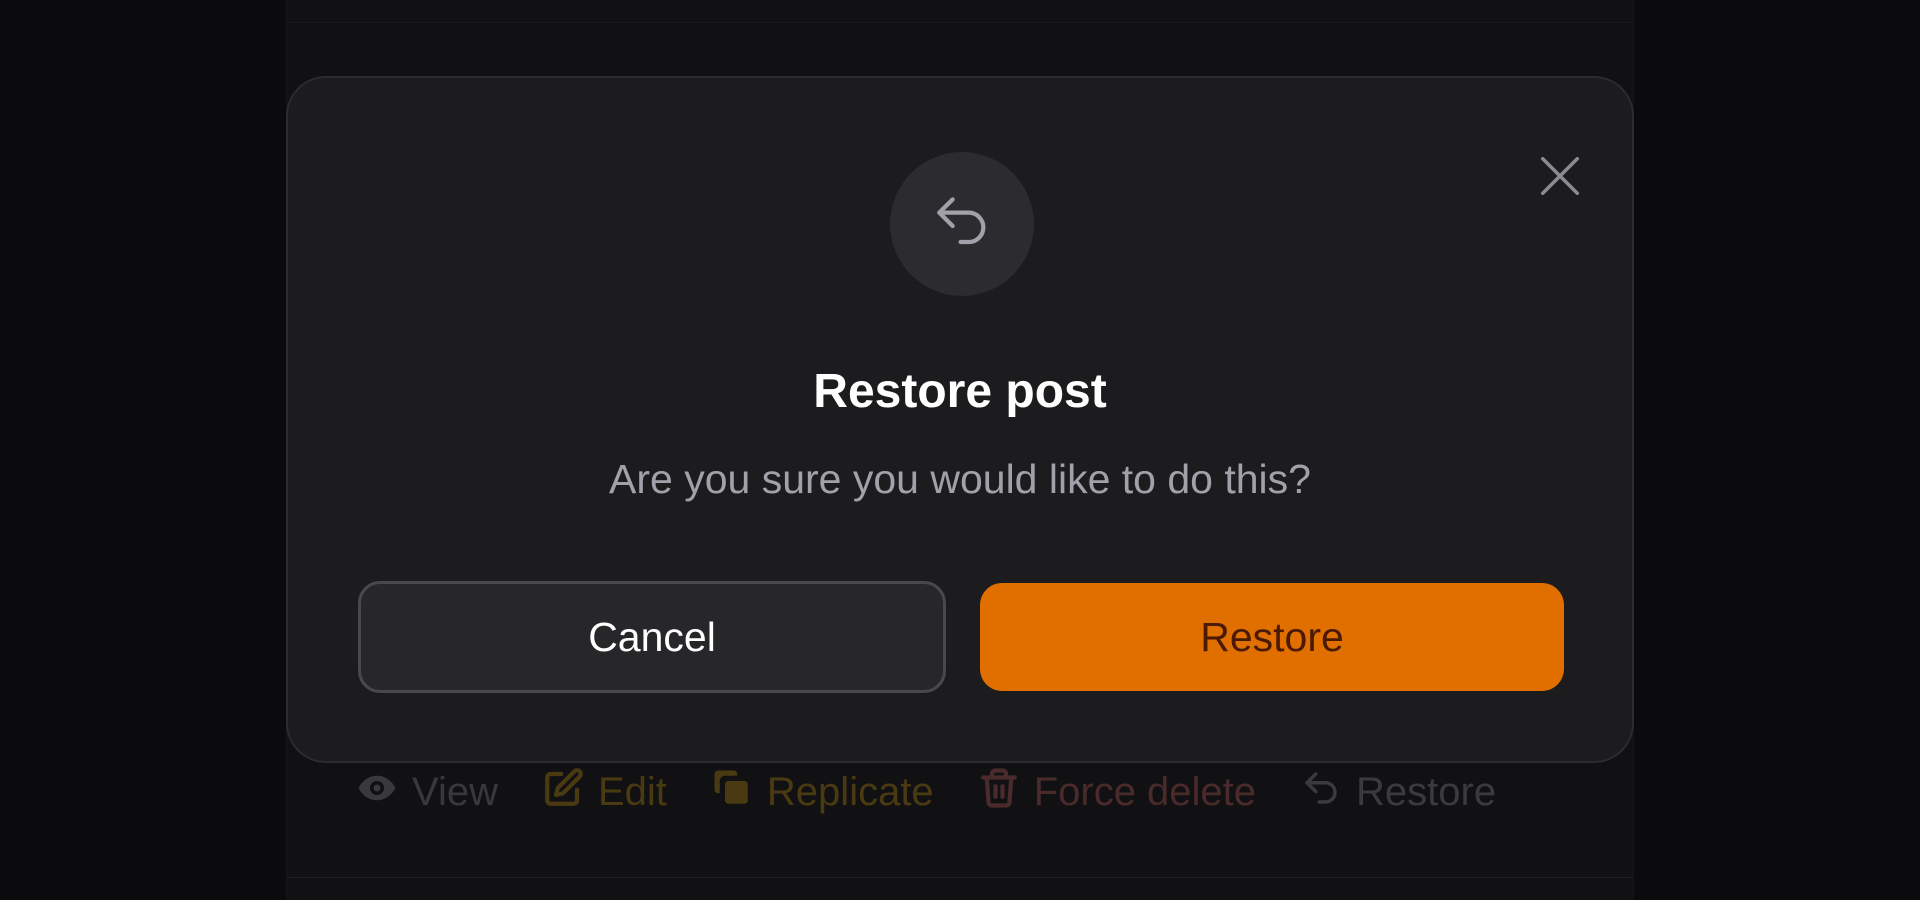 The height and width of the screenshot is (900, 1920). Describe the element at coordinates (960, 479) in the screenshot. I see `modal-description: Are you sure you would like to do this?` at that location.